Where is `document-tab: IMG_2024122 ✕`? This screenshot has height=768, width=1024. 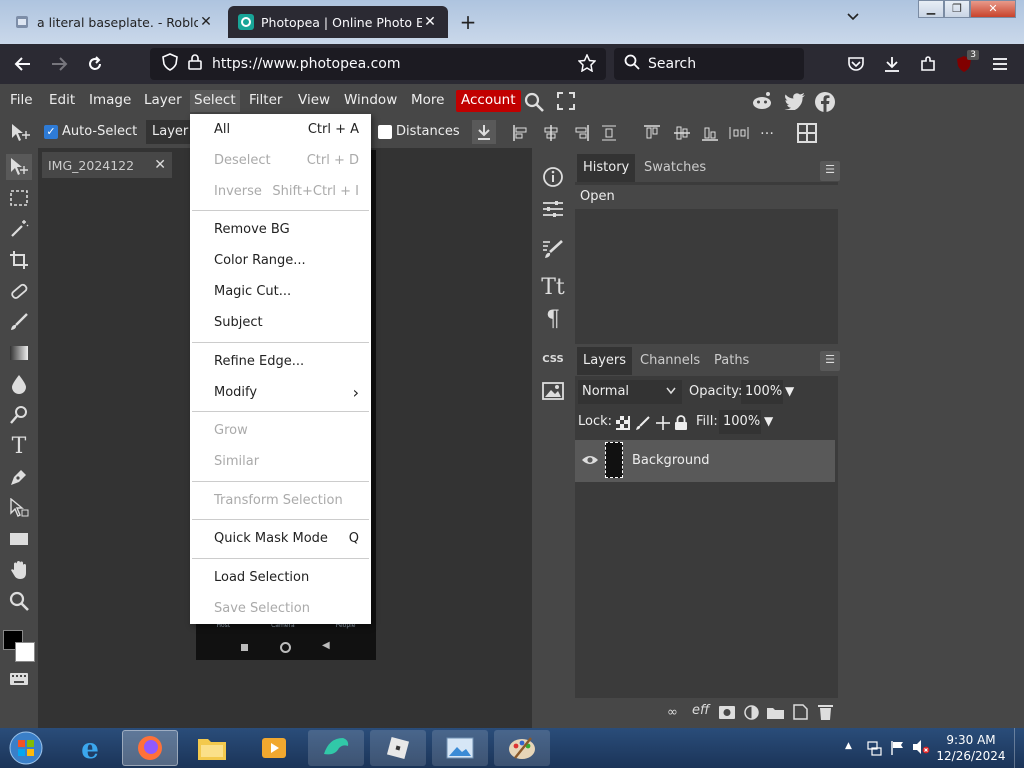 document-tab: IMG_2024122 ✕ is located at coordinates (107, 165).